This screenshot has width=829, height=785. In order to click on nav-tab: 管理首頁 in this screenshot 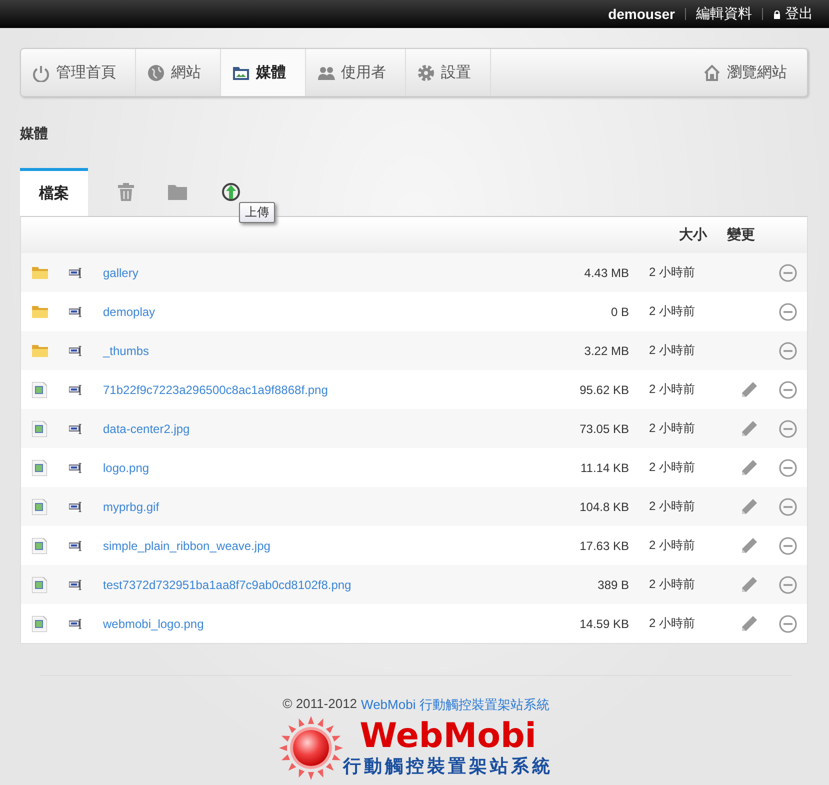, I will do `click(78, 72)`.